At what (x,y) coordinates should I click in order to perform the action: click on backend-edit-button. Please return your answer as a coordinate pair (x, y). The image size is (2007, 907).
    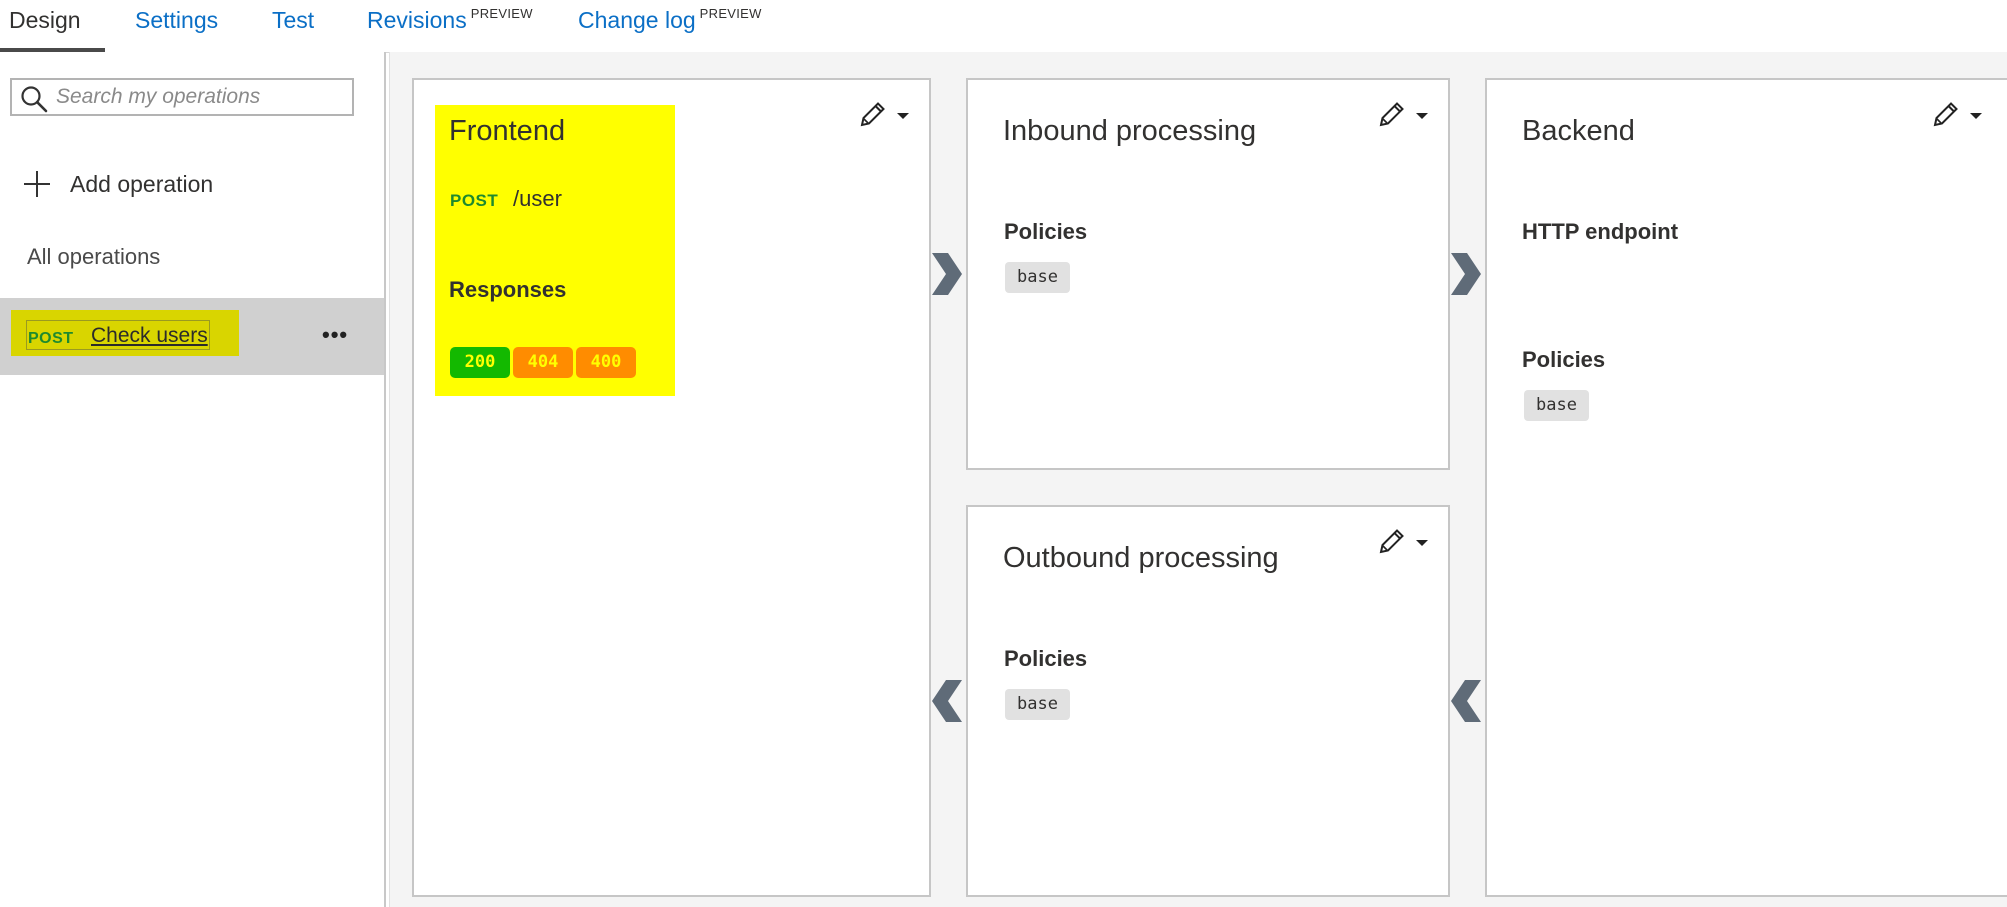
    Looking at the image, I should click on (1961, 114).